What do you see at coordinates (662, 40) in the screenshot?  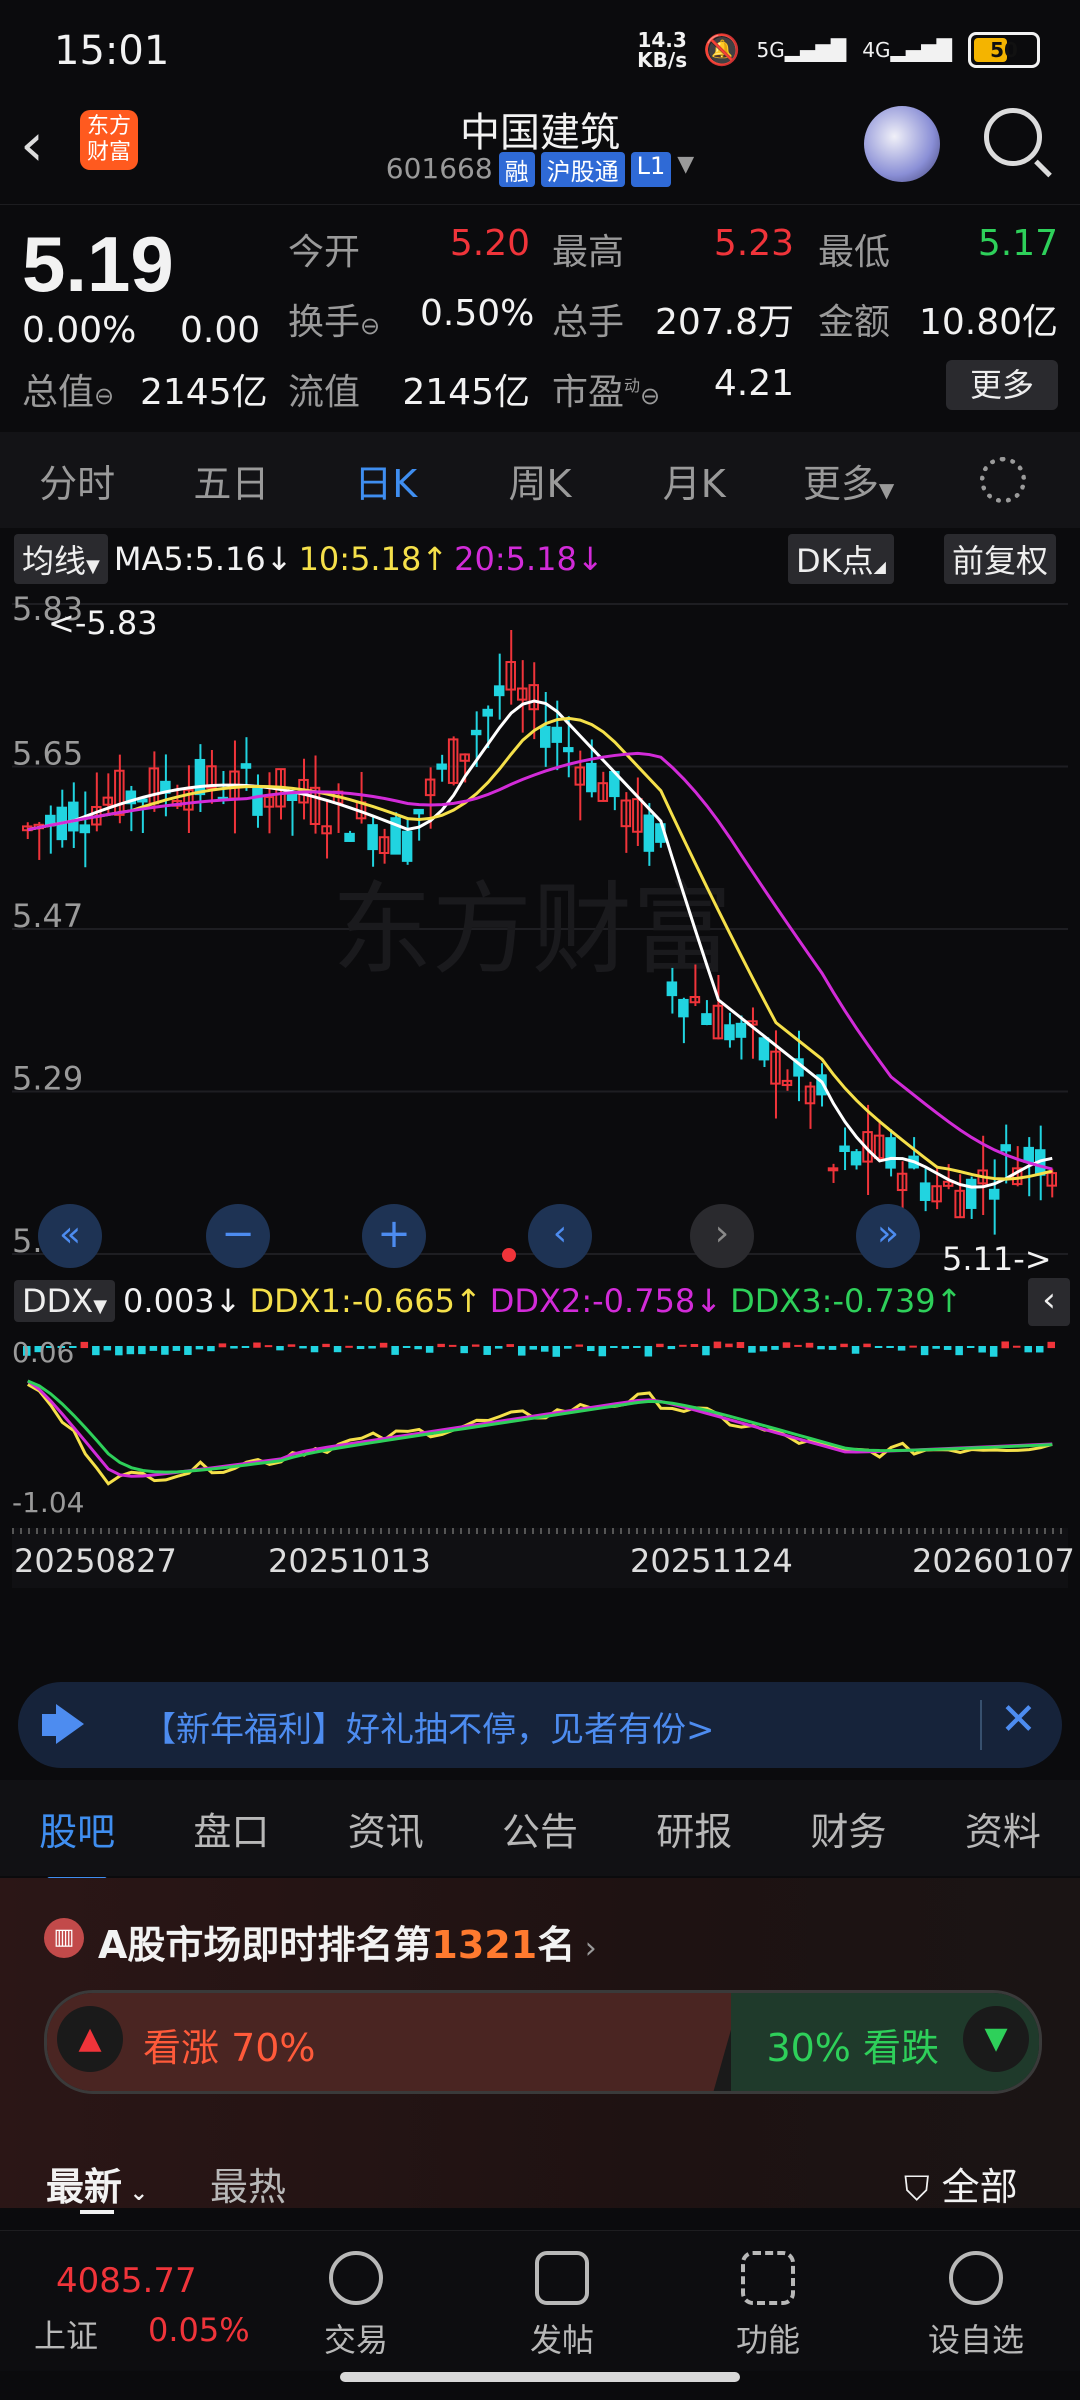 I see `net-speed-value: 14.3` at bounding box center [662, 40].